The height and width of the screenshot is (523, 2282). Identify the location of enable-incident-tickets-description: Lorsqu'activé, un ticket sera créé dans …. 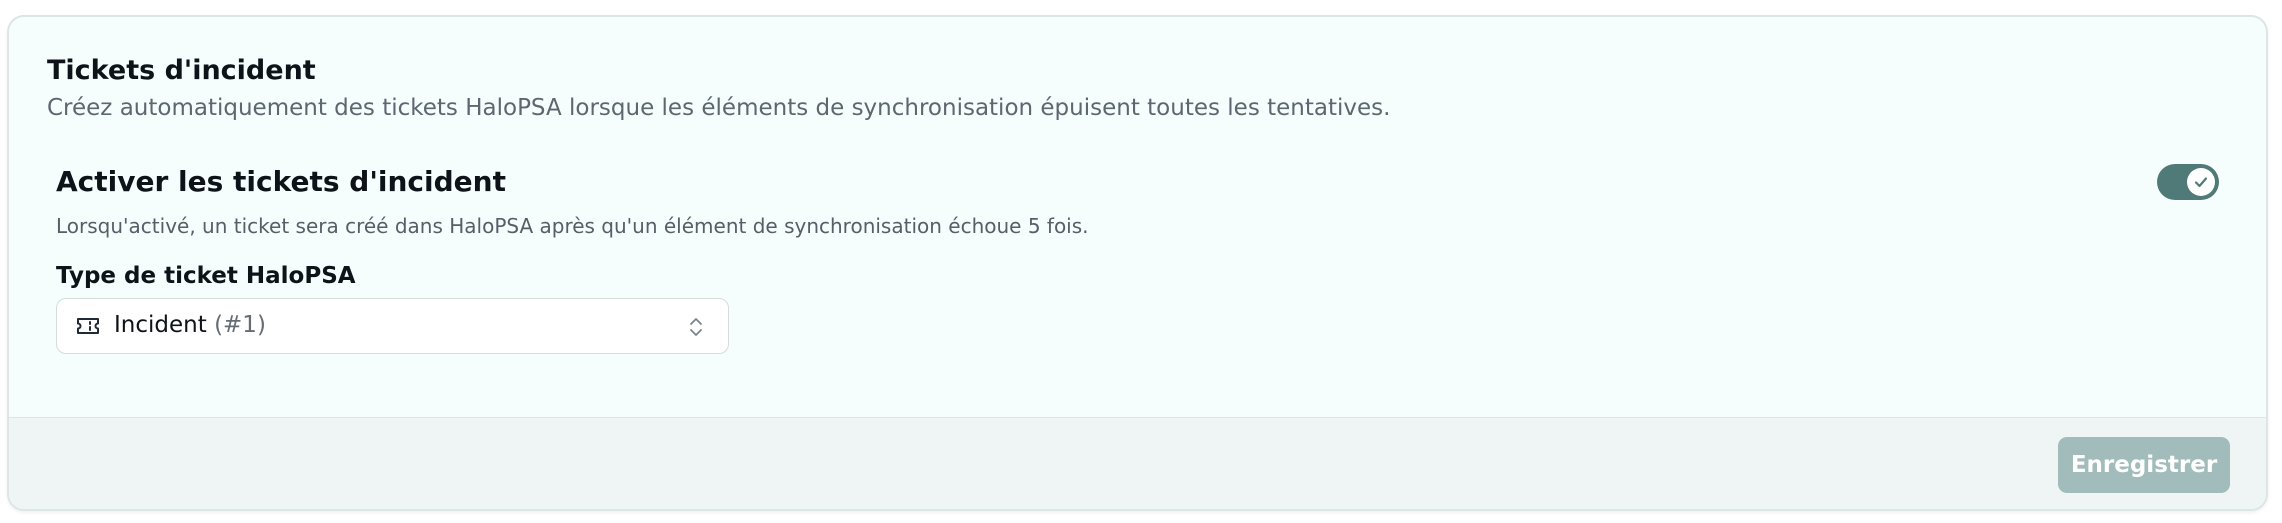
(572, 226).